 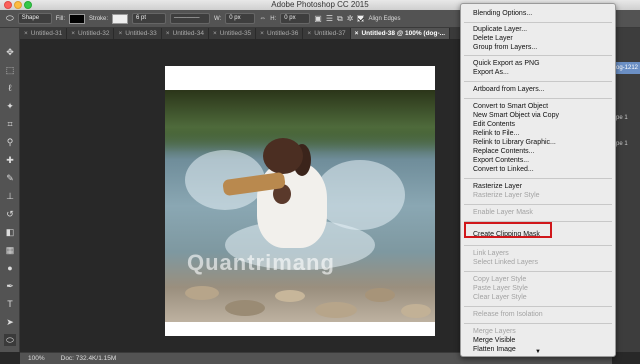 What do you see at coordinates (538, 352) in the screenshot?
I see `scroll-down-arrow-icon: ▼` at bounding box center [538, 352].